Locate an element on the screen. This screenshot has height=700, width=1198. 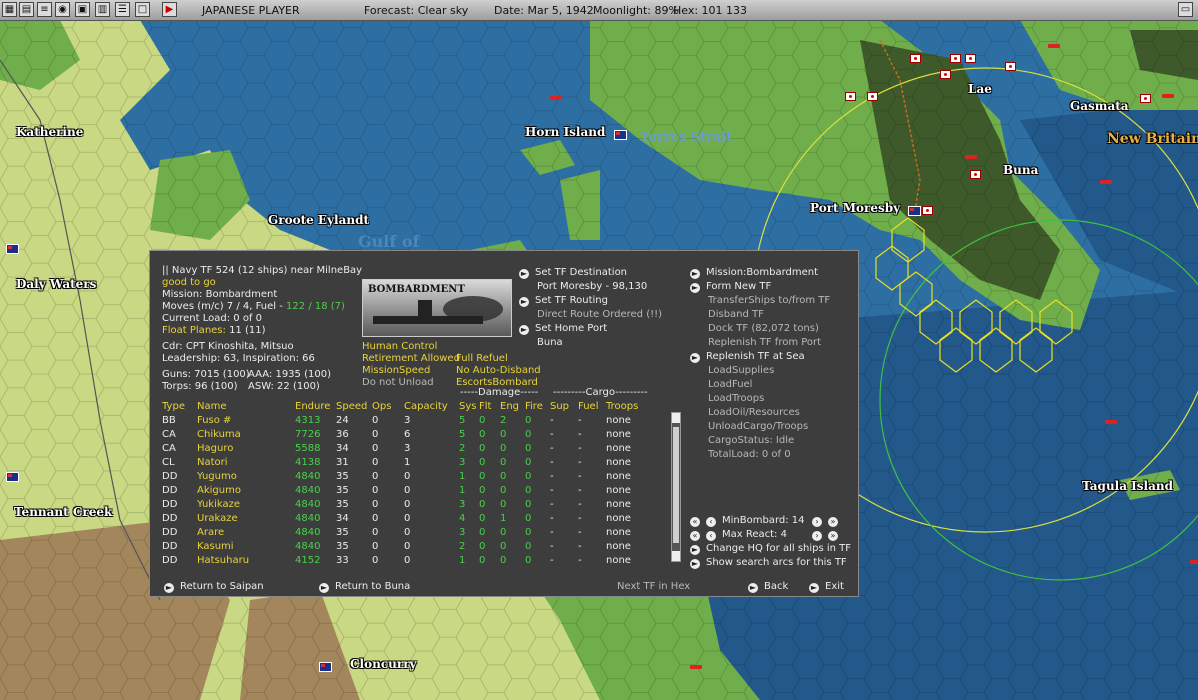
dock-tf-button: Dock TF (82,072 tons) is located at coordinates (763, 329).